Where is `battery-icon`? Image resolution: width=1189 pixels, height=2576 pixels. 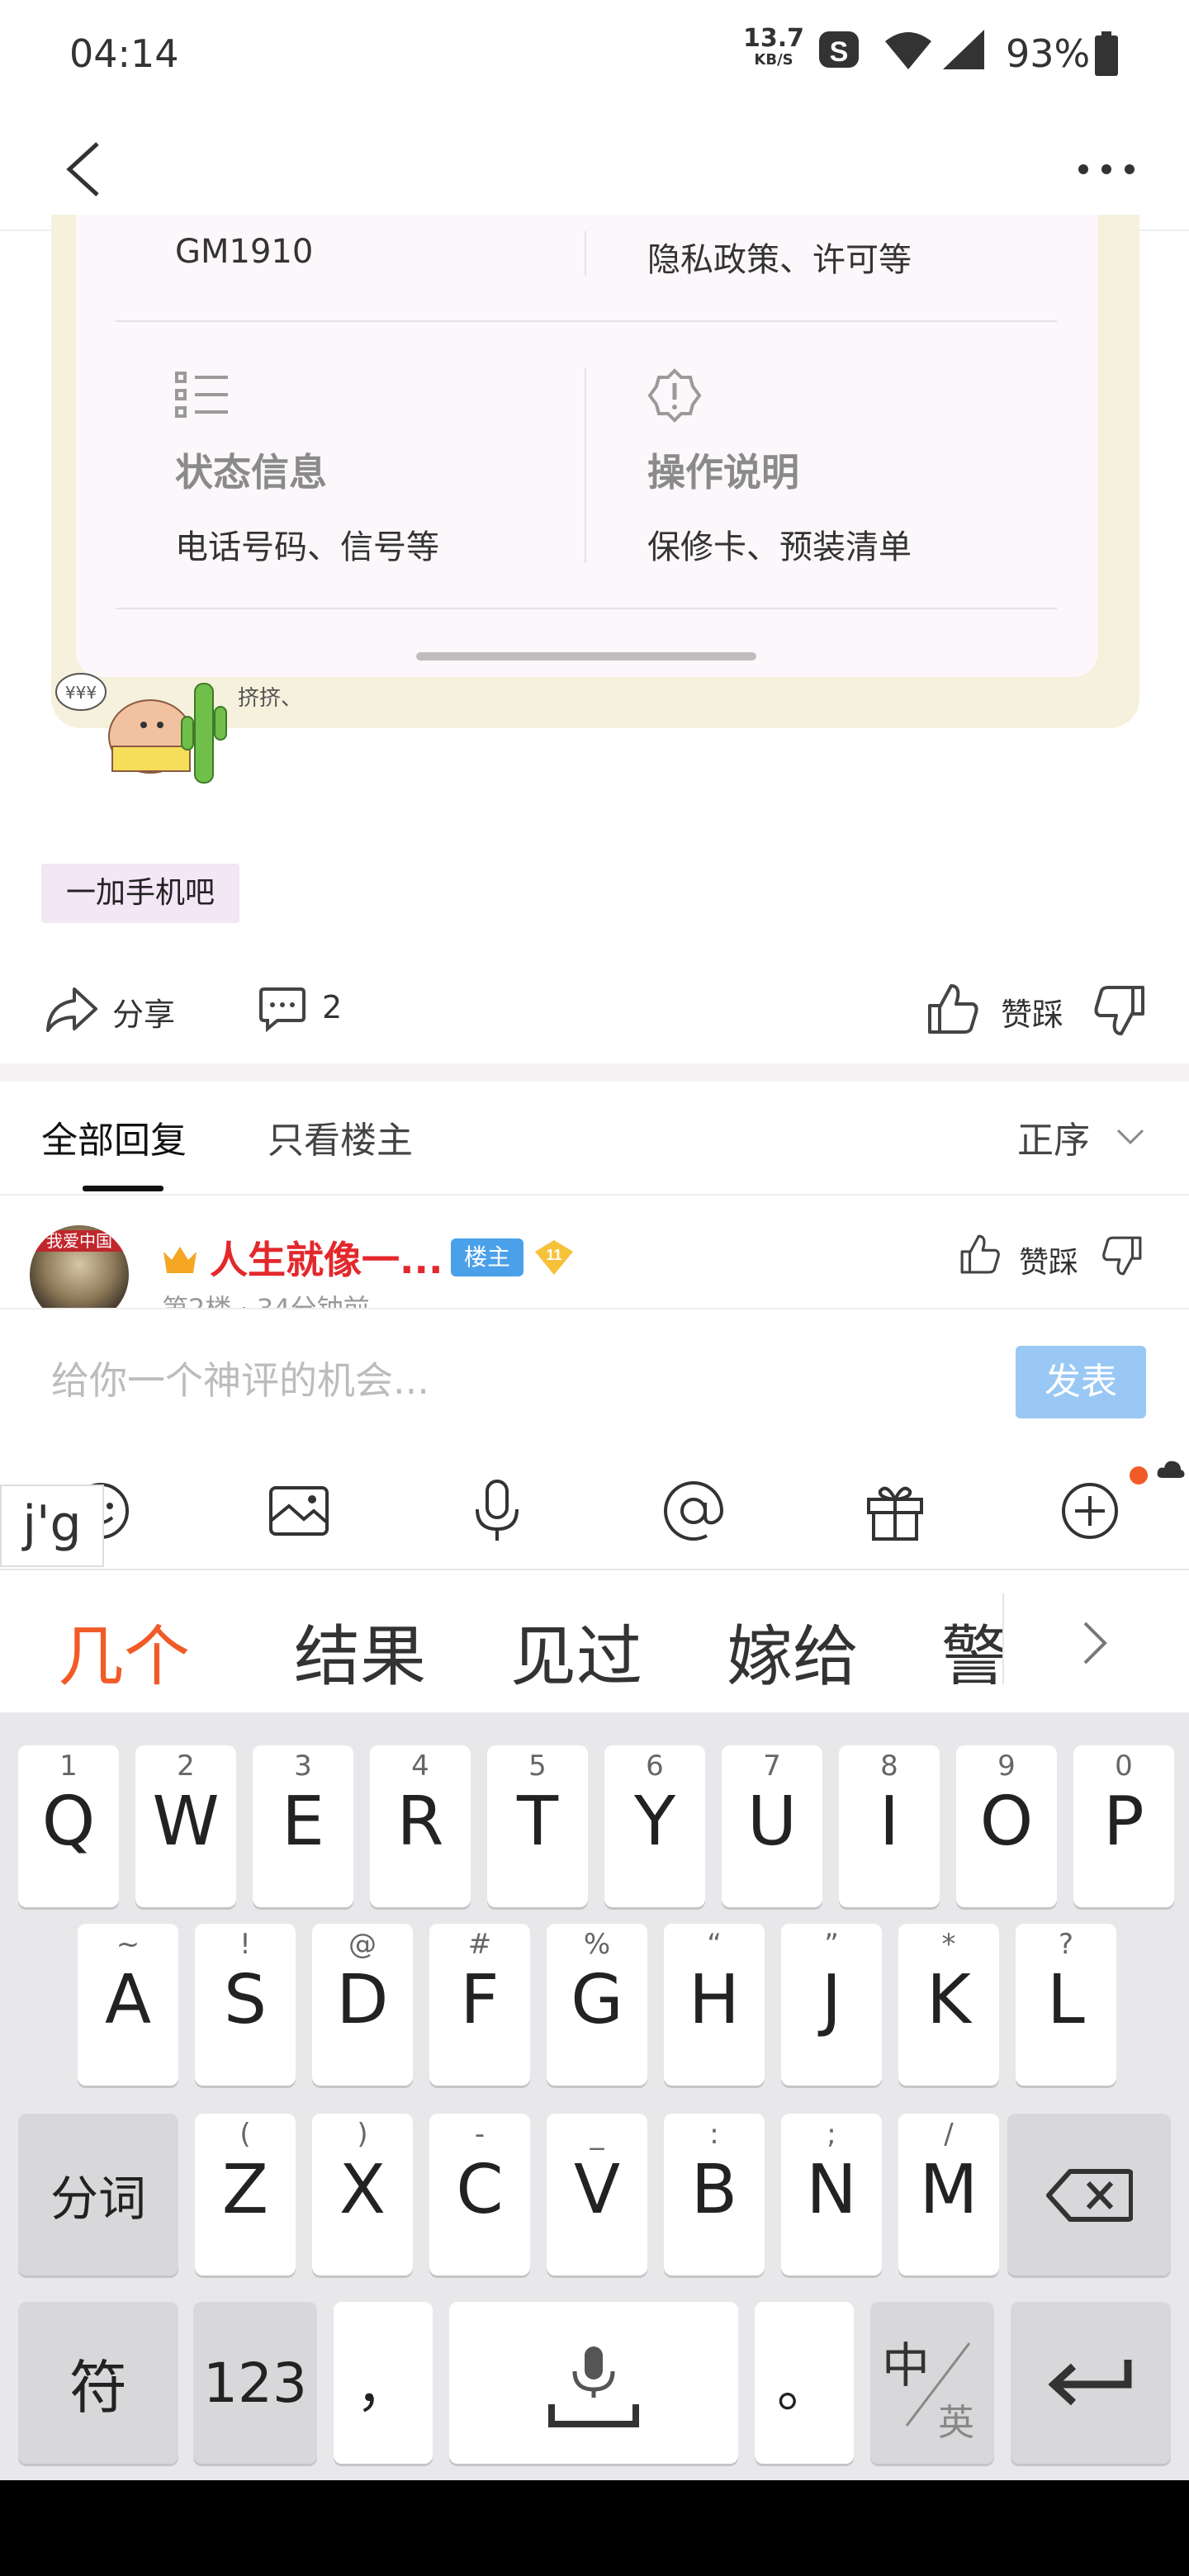
battery-icon is located at coordinates (1106, 53).